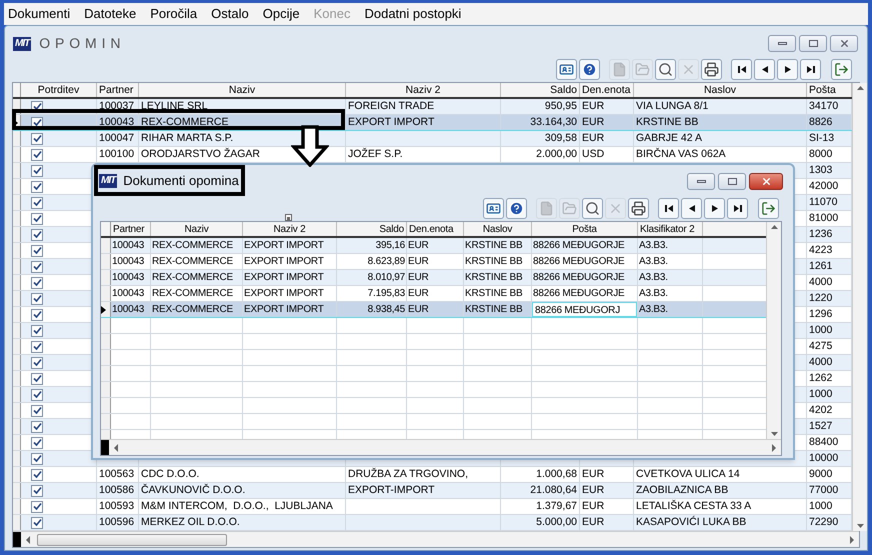 This screenshot has height=555, width=872. I want to click on menu-item: Dokumenti, so click(39, 14).